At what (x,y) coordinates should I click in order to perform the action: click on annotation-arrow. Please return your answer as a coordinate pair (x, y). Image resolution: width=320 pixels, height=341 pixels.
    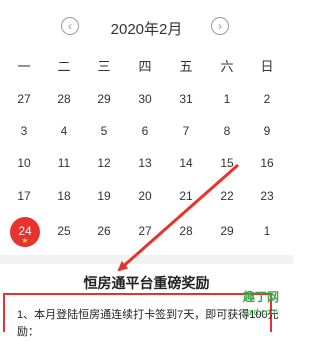
    Looking at the image, I should click on (178, 217).